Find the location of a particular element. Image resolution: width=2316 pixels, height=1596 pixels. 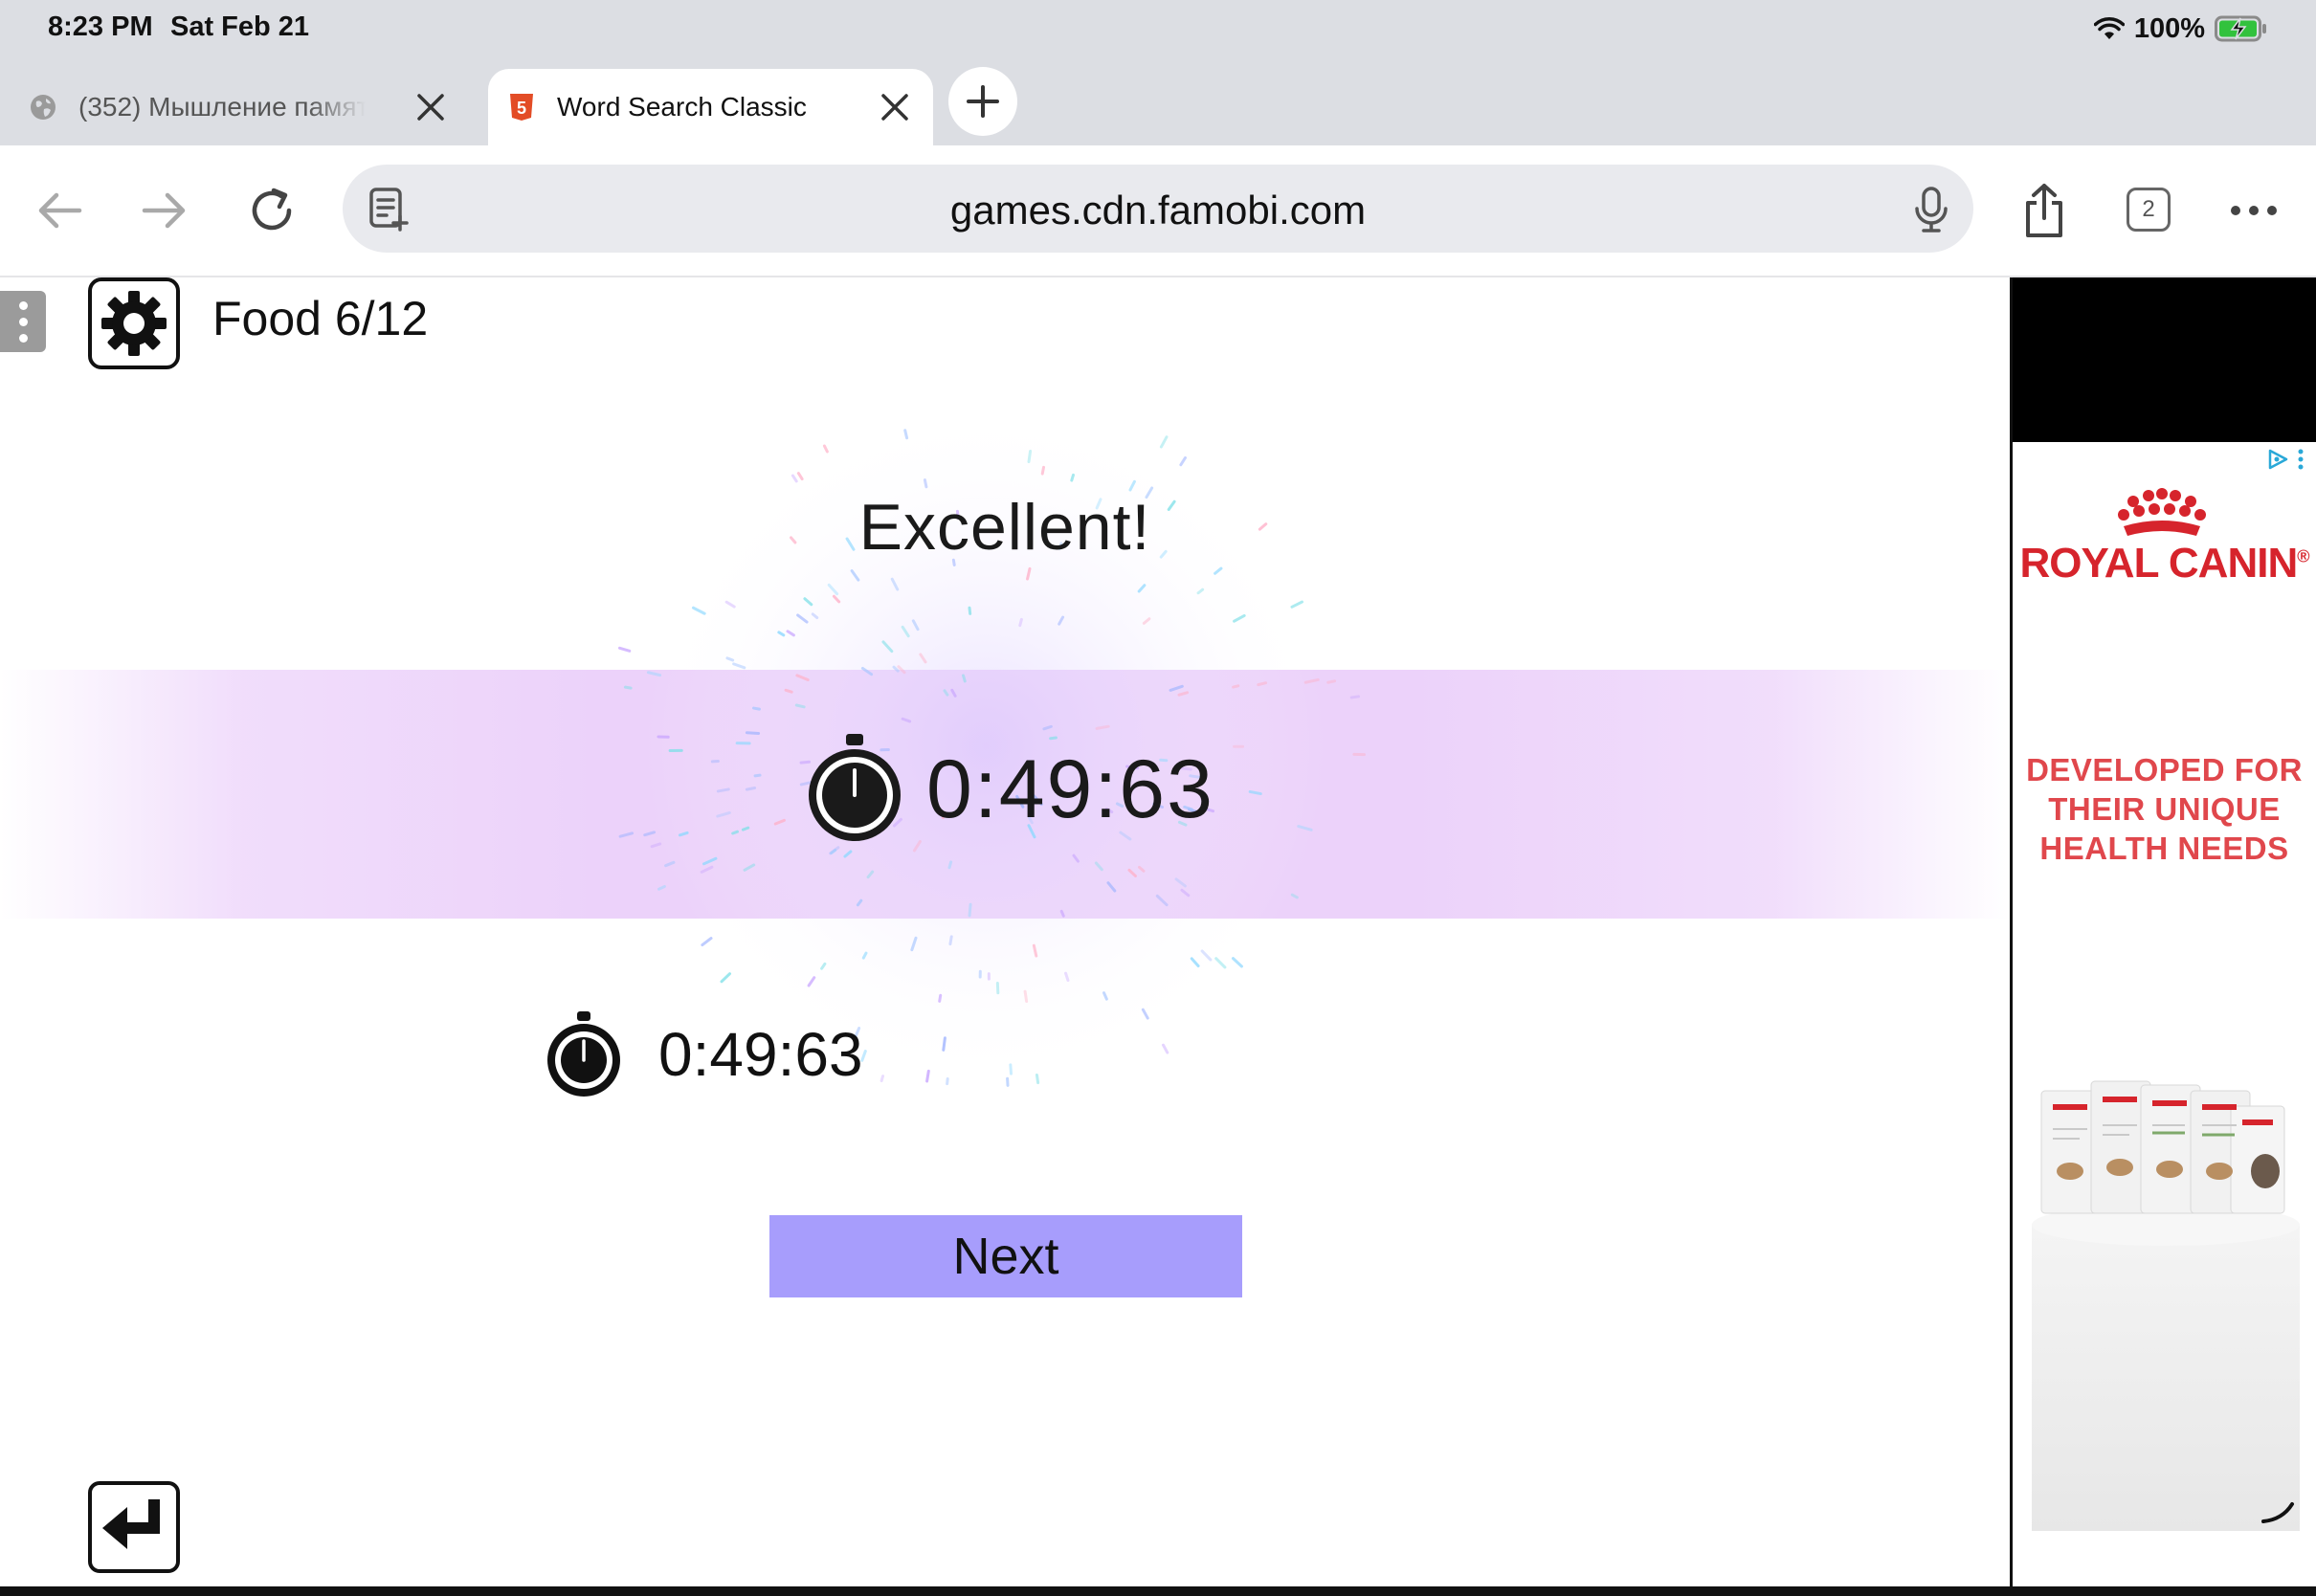

ad-tagline: DEVELOPED FOR THEIR UNIQUE HEALTH NEEDS is located at coordinates (2165, 809).